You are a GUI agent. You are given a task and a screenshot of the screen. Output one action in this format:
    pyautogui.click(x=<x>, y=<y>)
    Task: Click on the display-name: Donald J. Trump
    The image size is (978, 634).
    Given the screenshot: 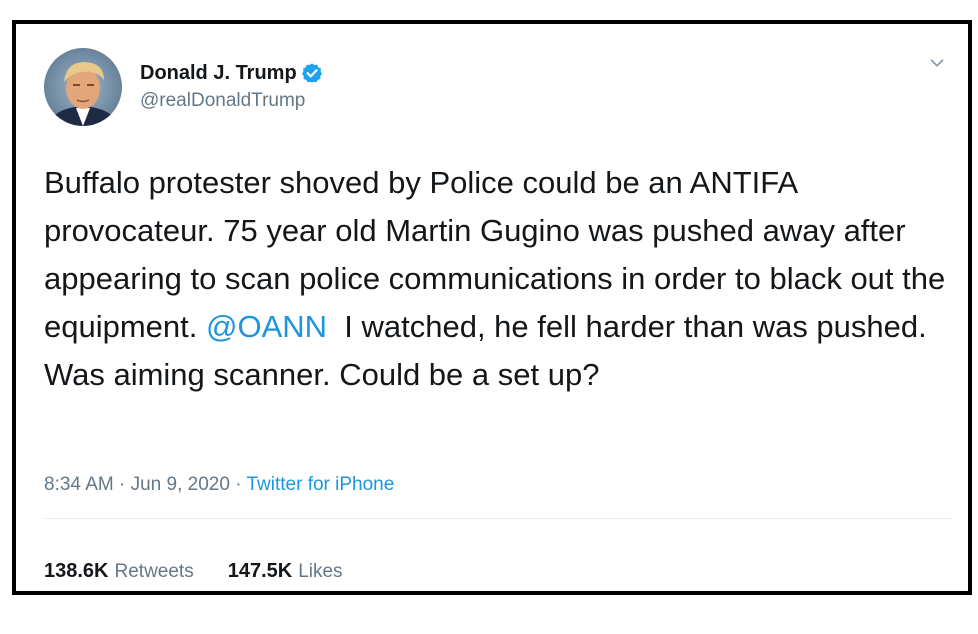 What is the action you would take?
    pyautogui.click(x=218, y=73)
    